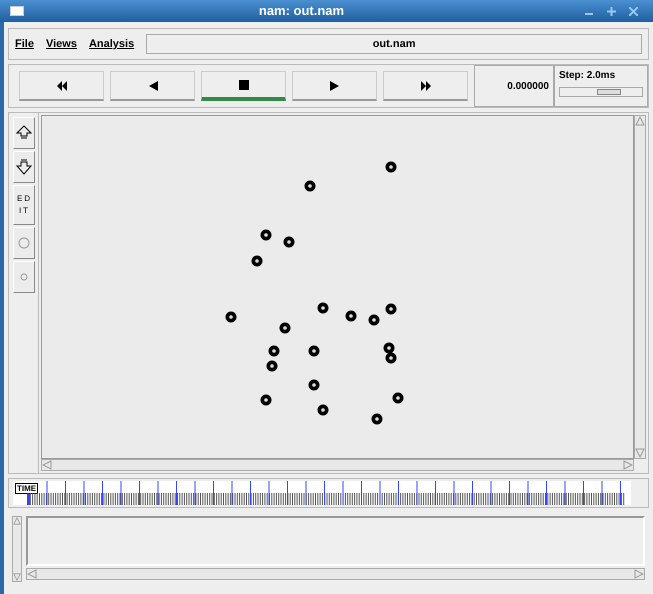 The image size is (653, 594). I want to click on step-label: Step: 2.0ms, so click(587, 76).